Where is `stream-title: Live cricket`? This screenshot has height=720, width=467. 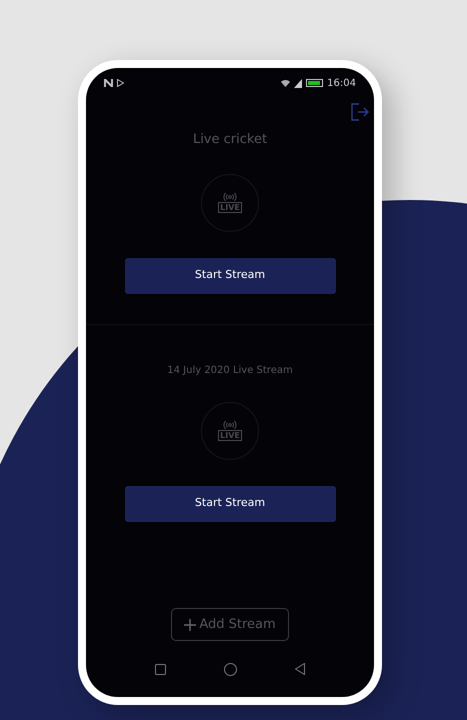
stream-title: Live cricket is located at coordinates (230, 140).